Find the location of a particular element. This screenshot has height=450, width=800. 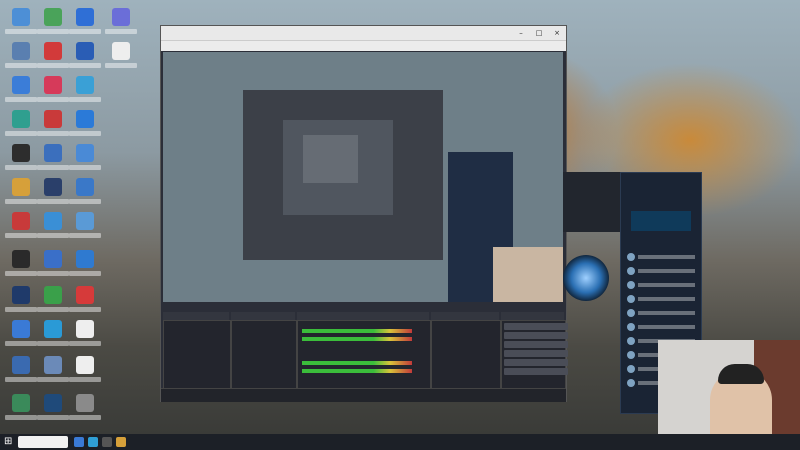

dock-header-sources is located at coordinates (263, 316).